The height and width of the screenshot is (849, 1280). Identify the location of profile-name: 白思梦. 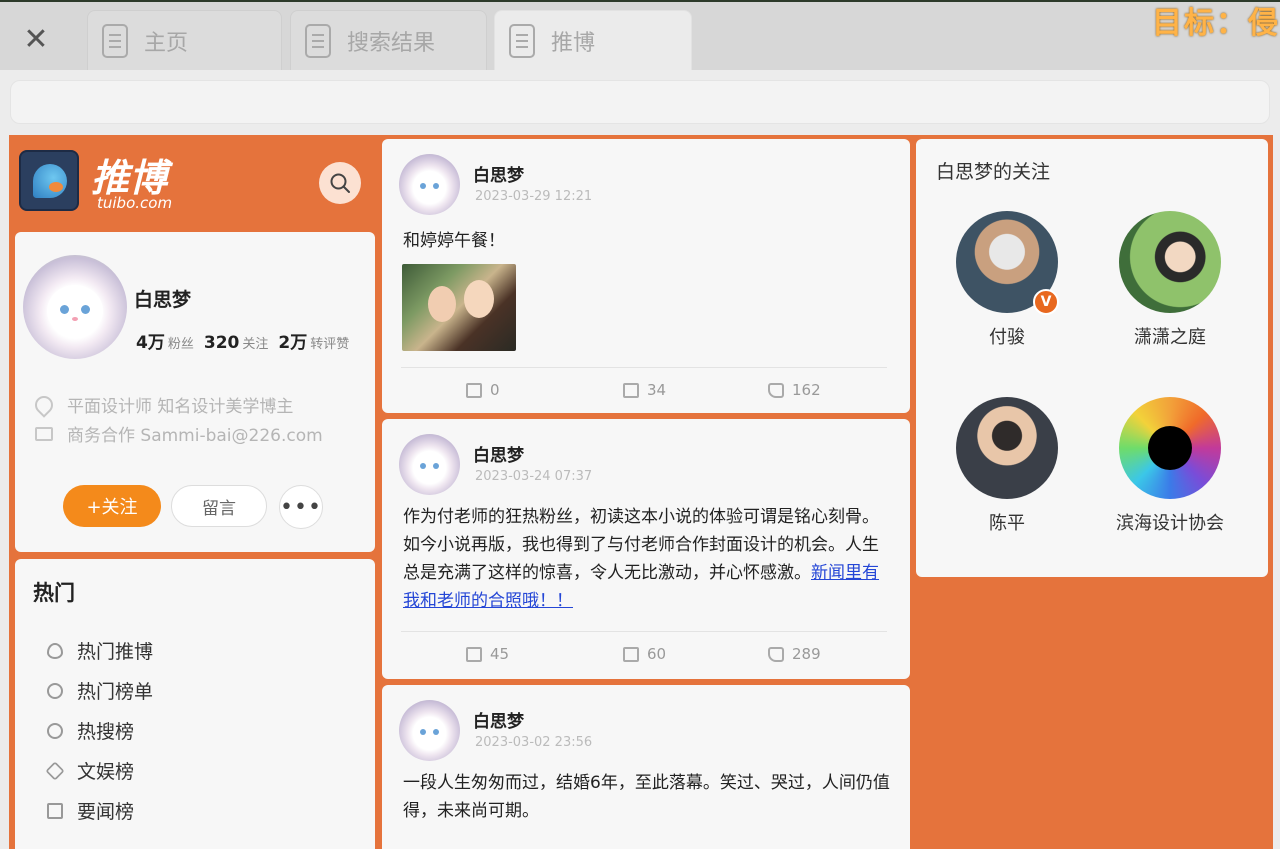
(163, 300).